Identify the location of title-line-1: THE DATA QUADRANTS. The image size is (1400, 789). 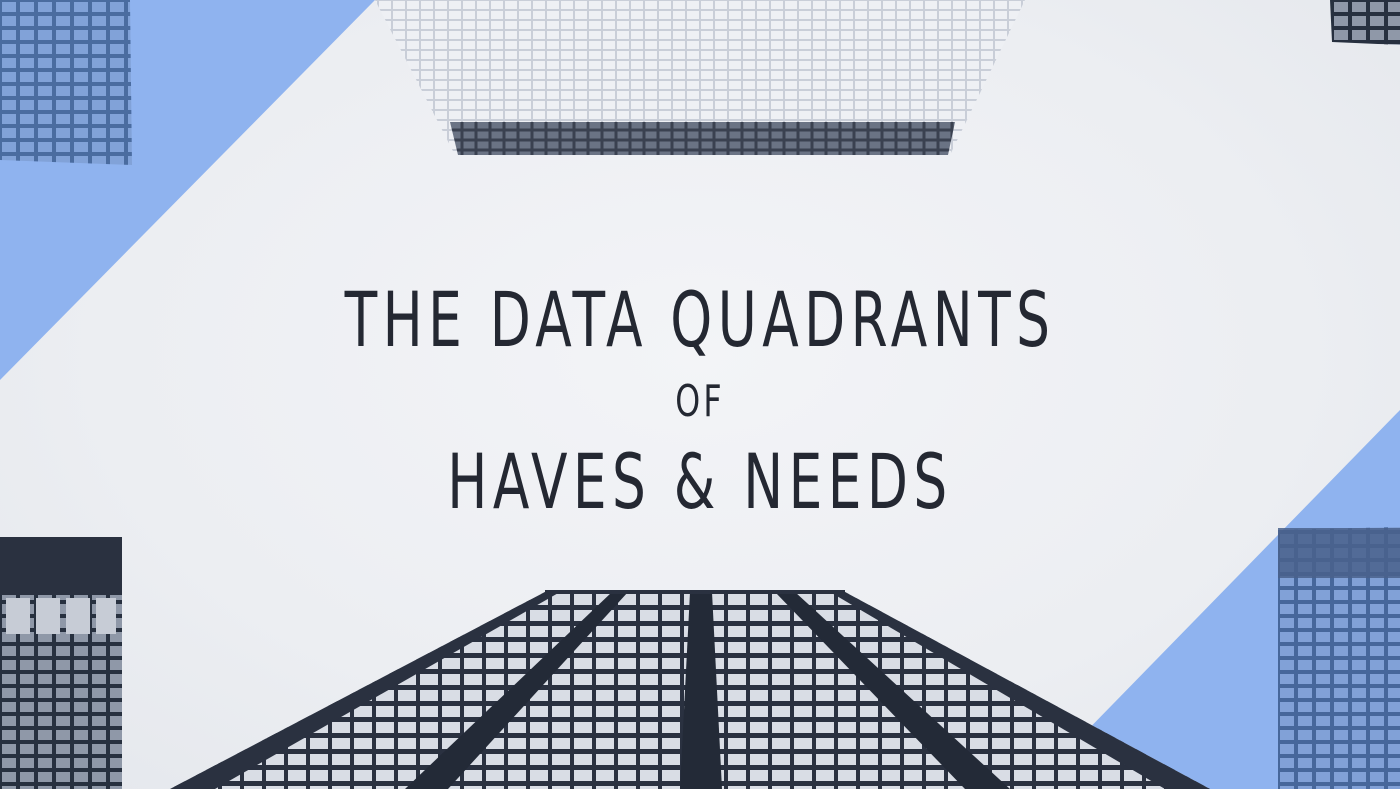
(700, 319).